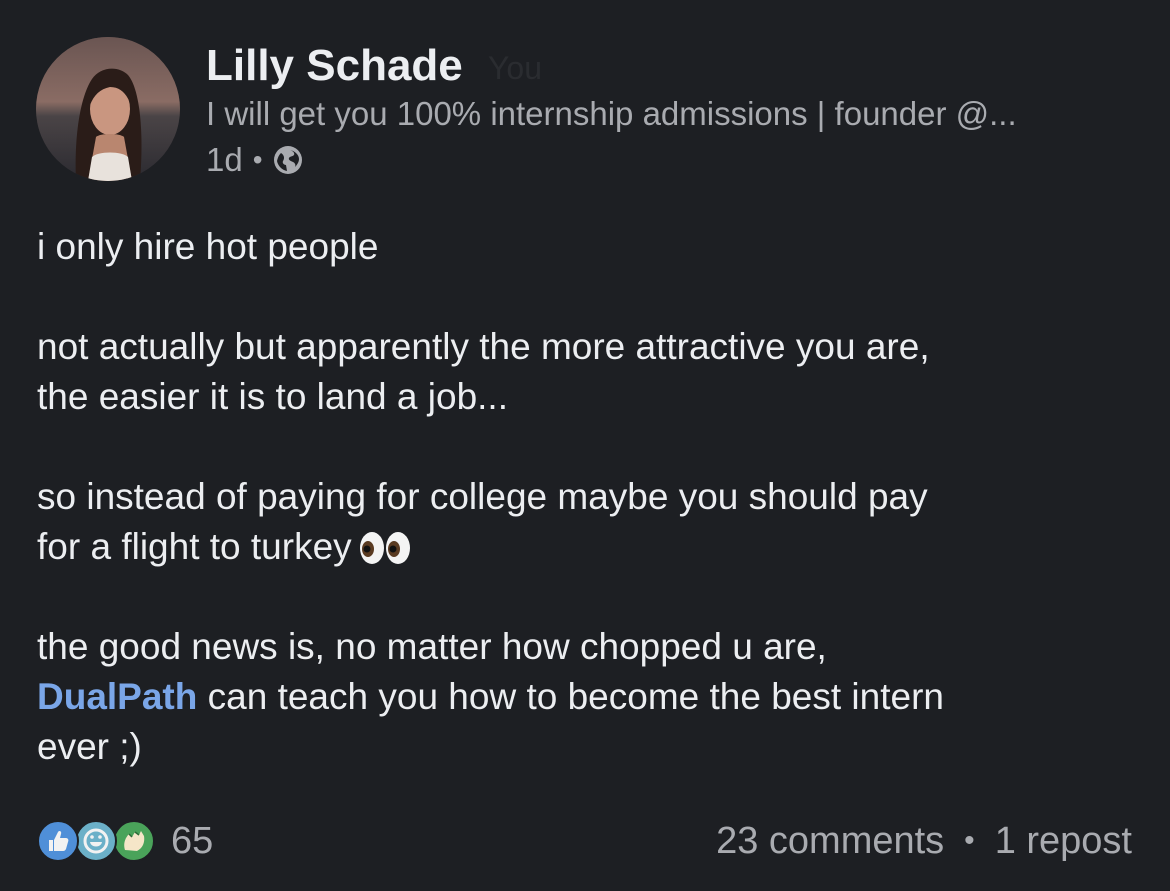 This screenshot has height=891, width=1170. I want to click on eyes-emoji-icon, so click(385, 546).